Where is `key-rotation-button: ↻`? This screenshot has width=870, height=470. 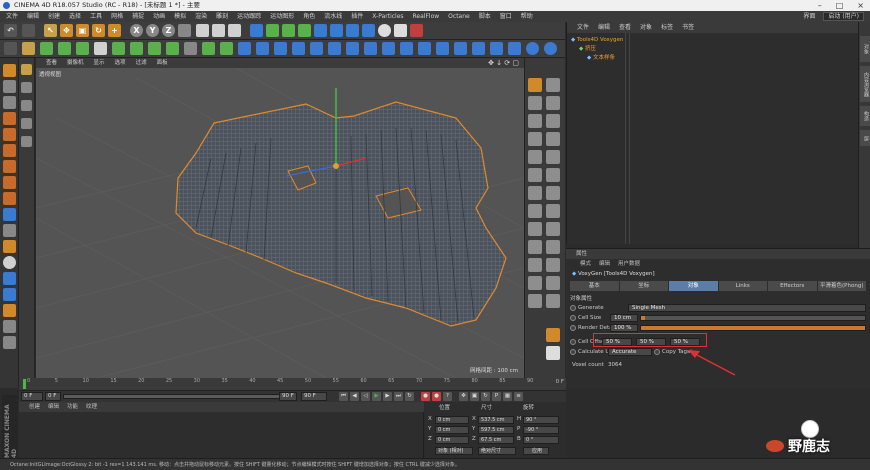 key-rotation-button: ↻ is located at coordinates (485, 396).